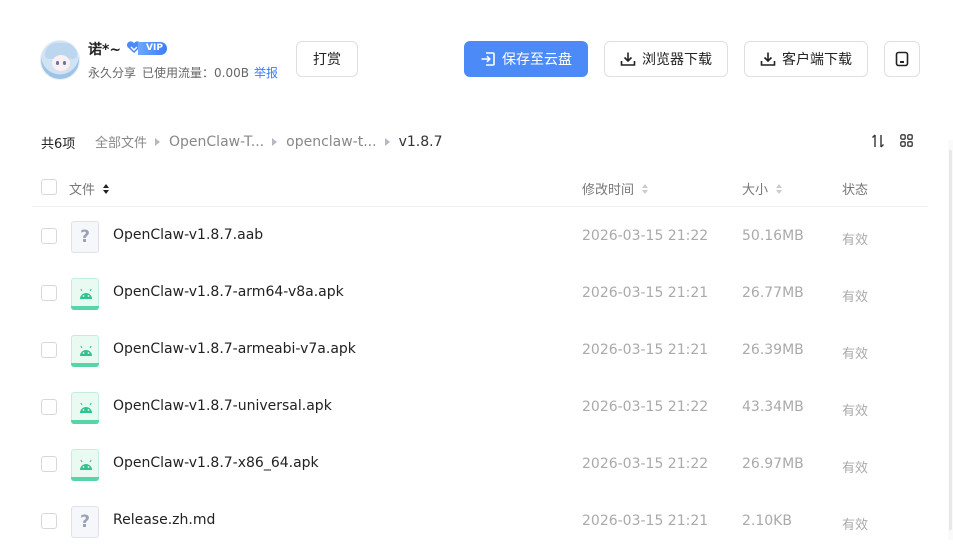  I want to click on breadcrumb-current: v1.8.7, so click(420, 141).